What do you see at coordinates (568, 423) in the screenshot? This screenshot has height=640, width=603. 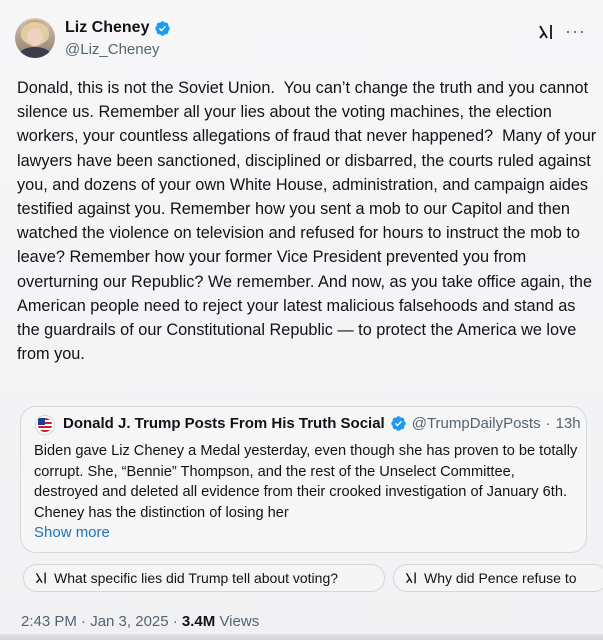 I see `quoted-post-time: 13h` at bounding box center [568, 423].